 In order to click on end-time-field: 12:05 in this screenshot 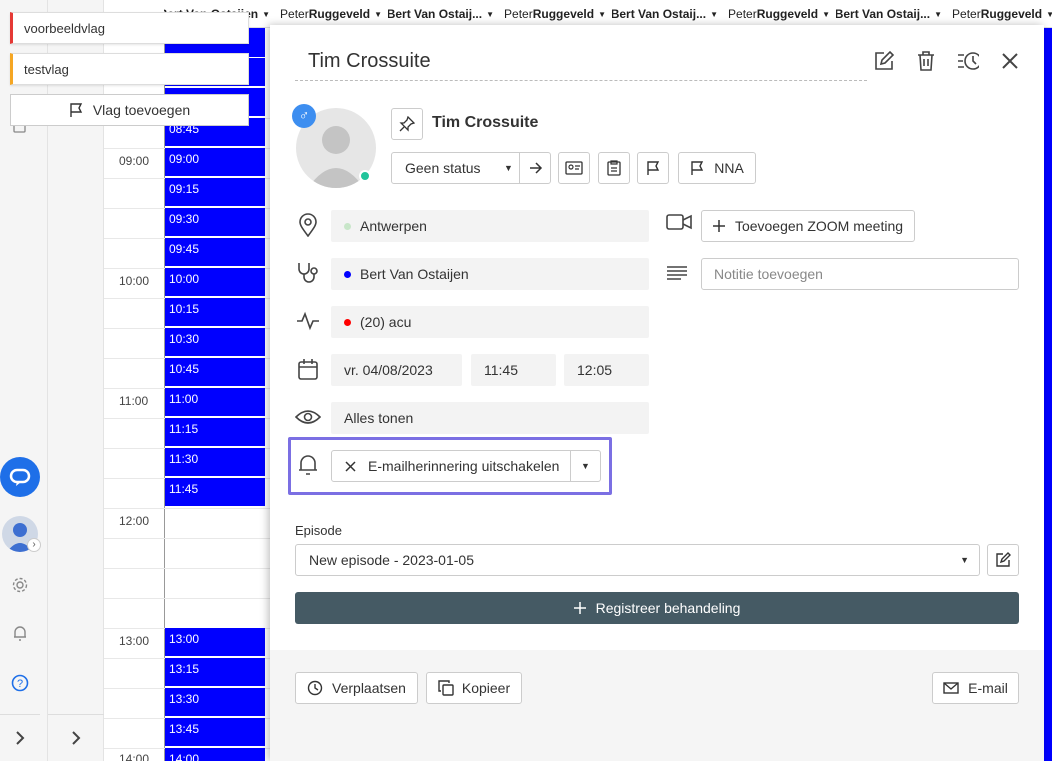, I will do `click(606, 370)`.